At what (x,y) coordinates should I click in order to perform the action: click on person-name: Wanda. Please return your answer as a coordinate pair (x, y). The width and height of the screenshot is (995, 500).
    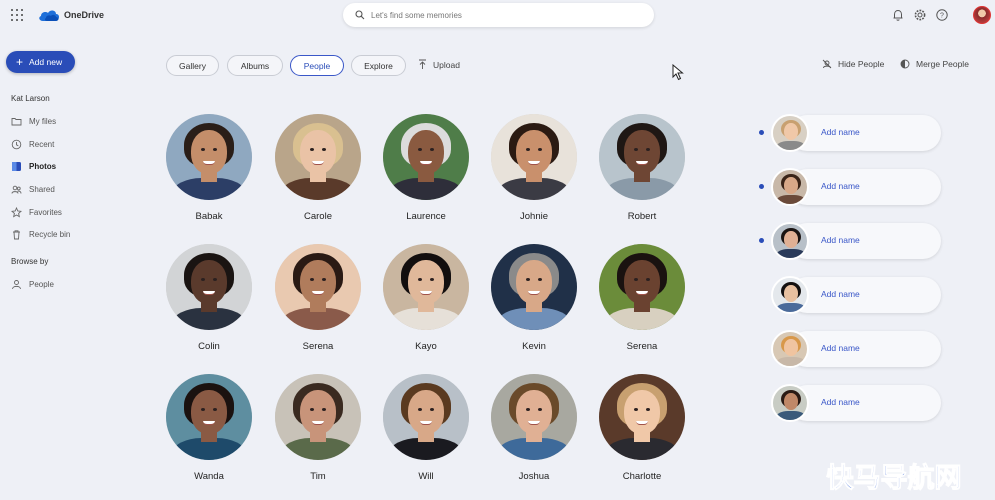
    Looking at the image, I should click on (209, 476).